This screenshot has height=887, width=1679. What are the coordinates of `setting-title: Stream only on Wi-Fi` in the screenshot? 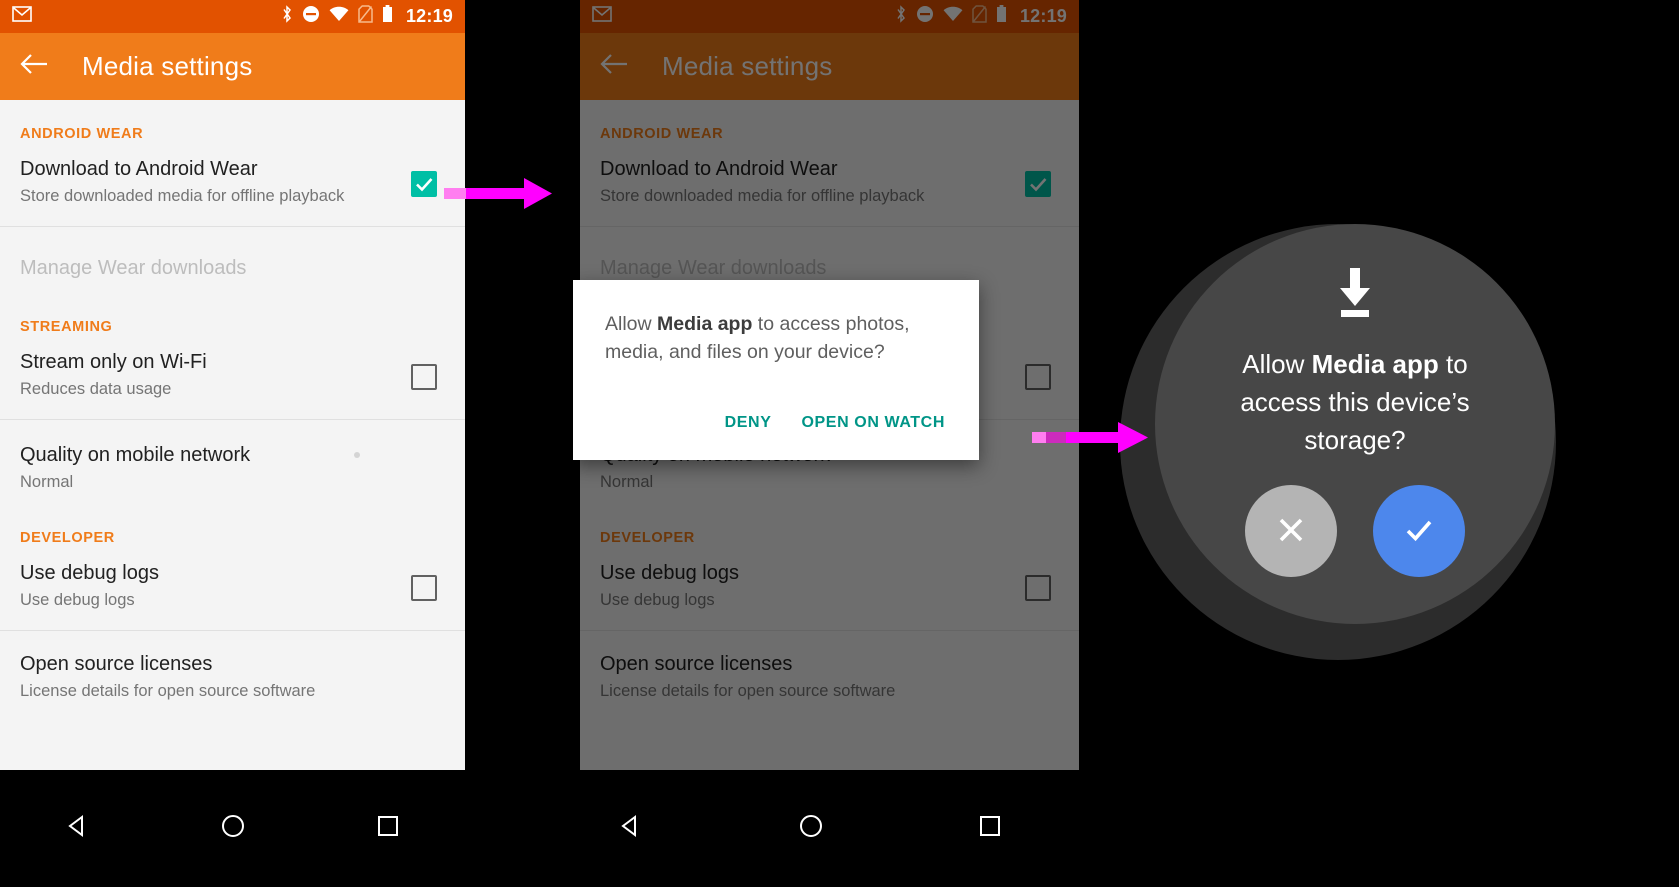 It's located at (113, 362).